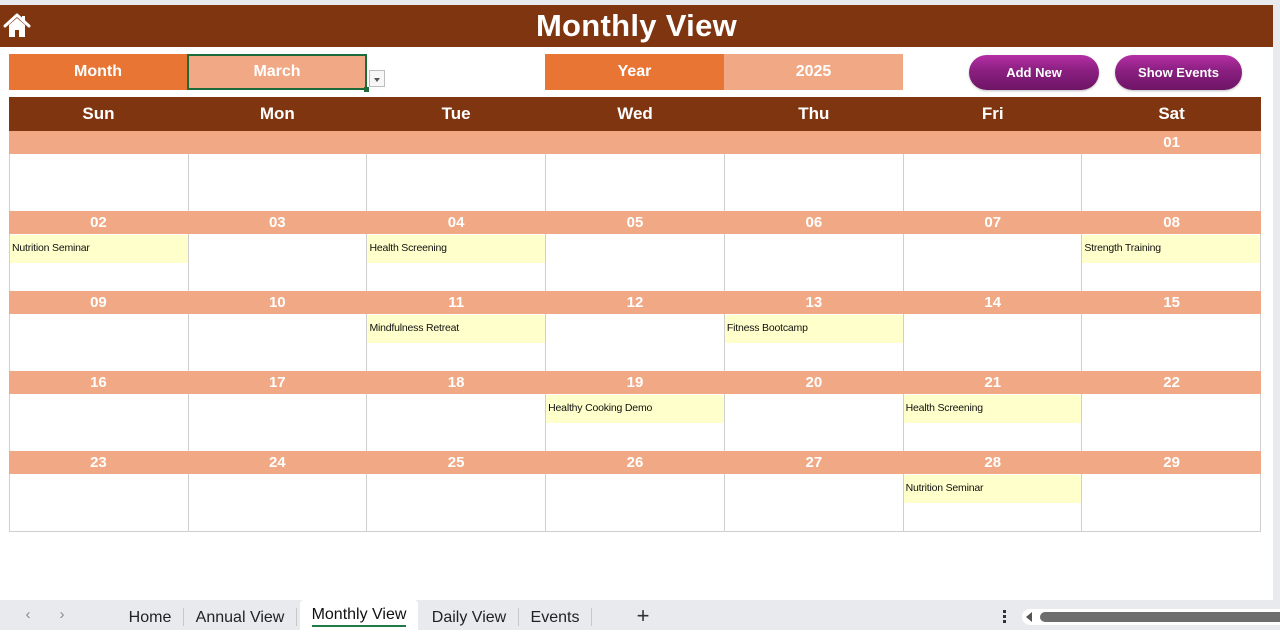 The image size is (1280, 632). I want to click on day-cell: Strength Training, so click(1172, 262).